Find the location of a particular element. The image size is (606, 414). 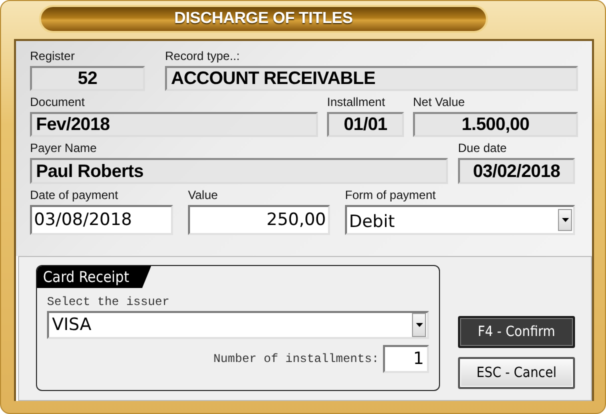

field-label: Date of payment is located at coordinates (74, 196).